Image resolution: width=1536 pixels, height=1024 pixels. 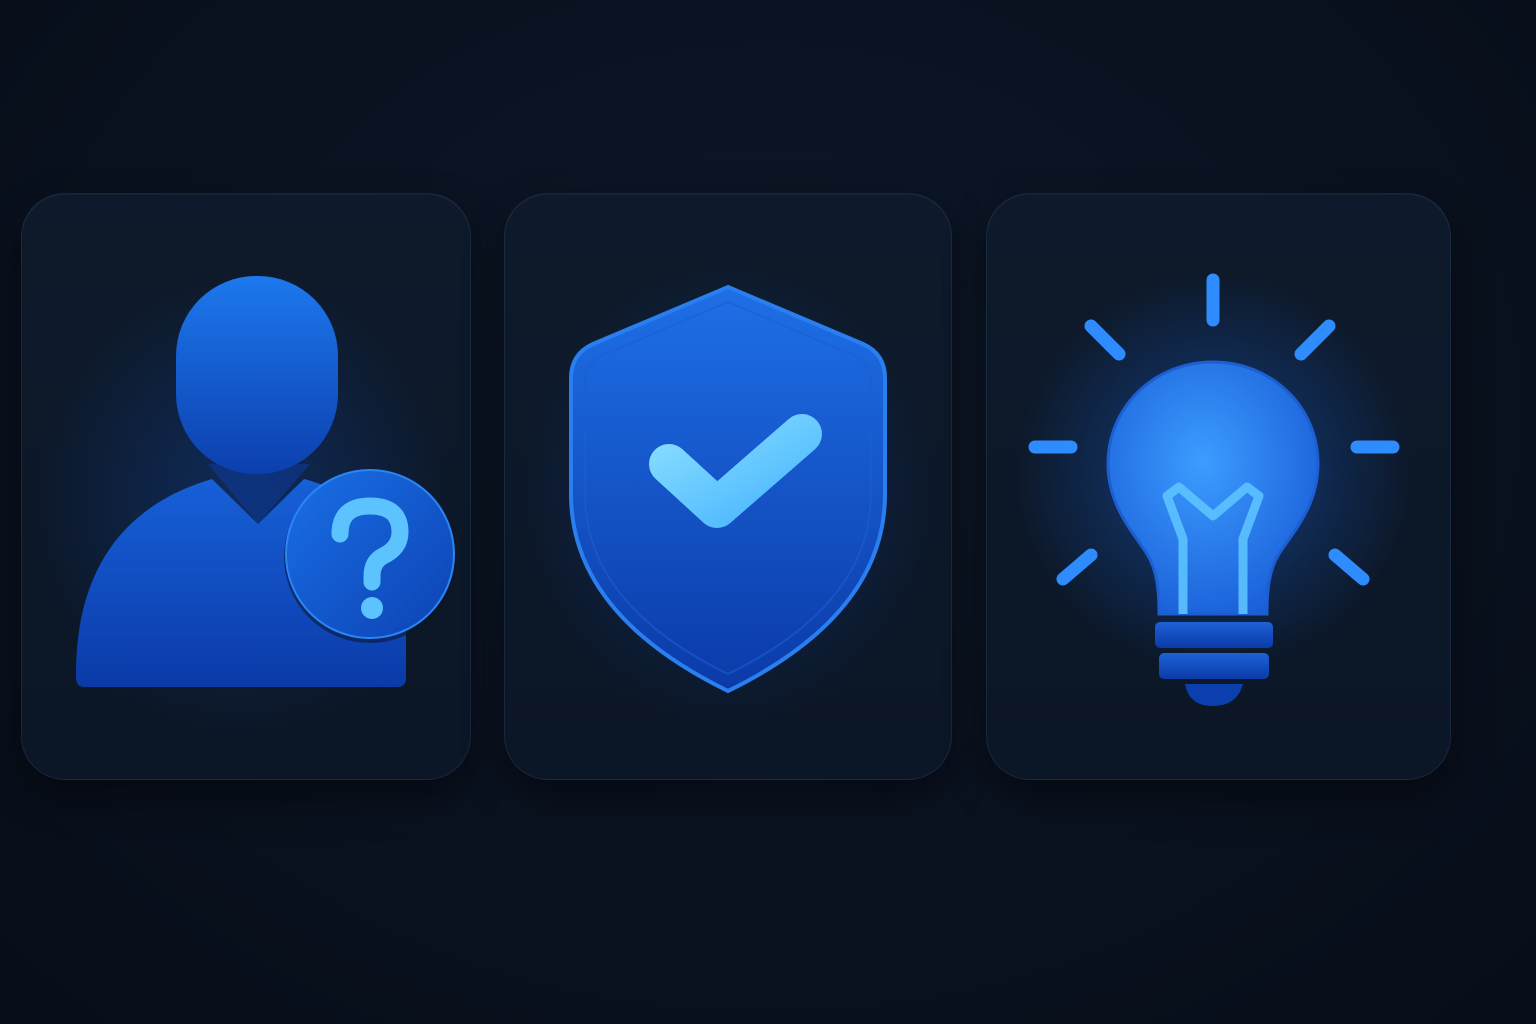 What do you see at coordinates (1213, 489) in the screenshot?
I see `lightbulb-icon` at bounding box center [1213, 489].